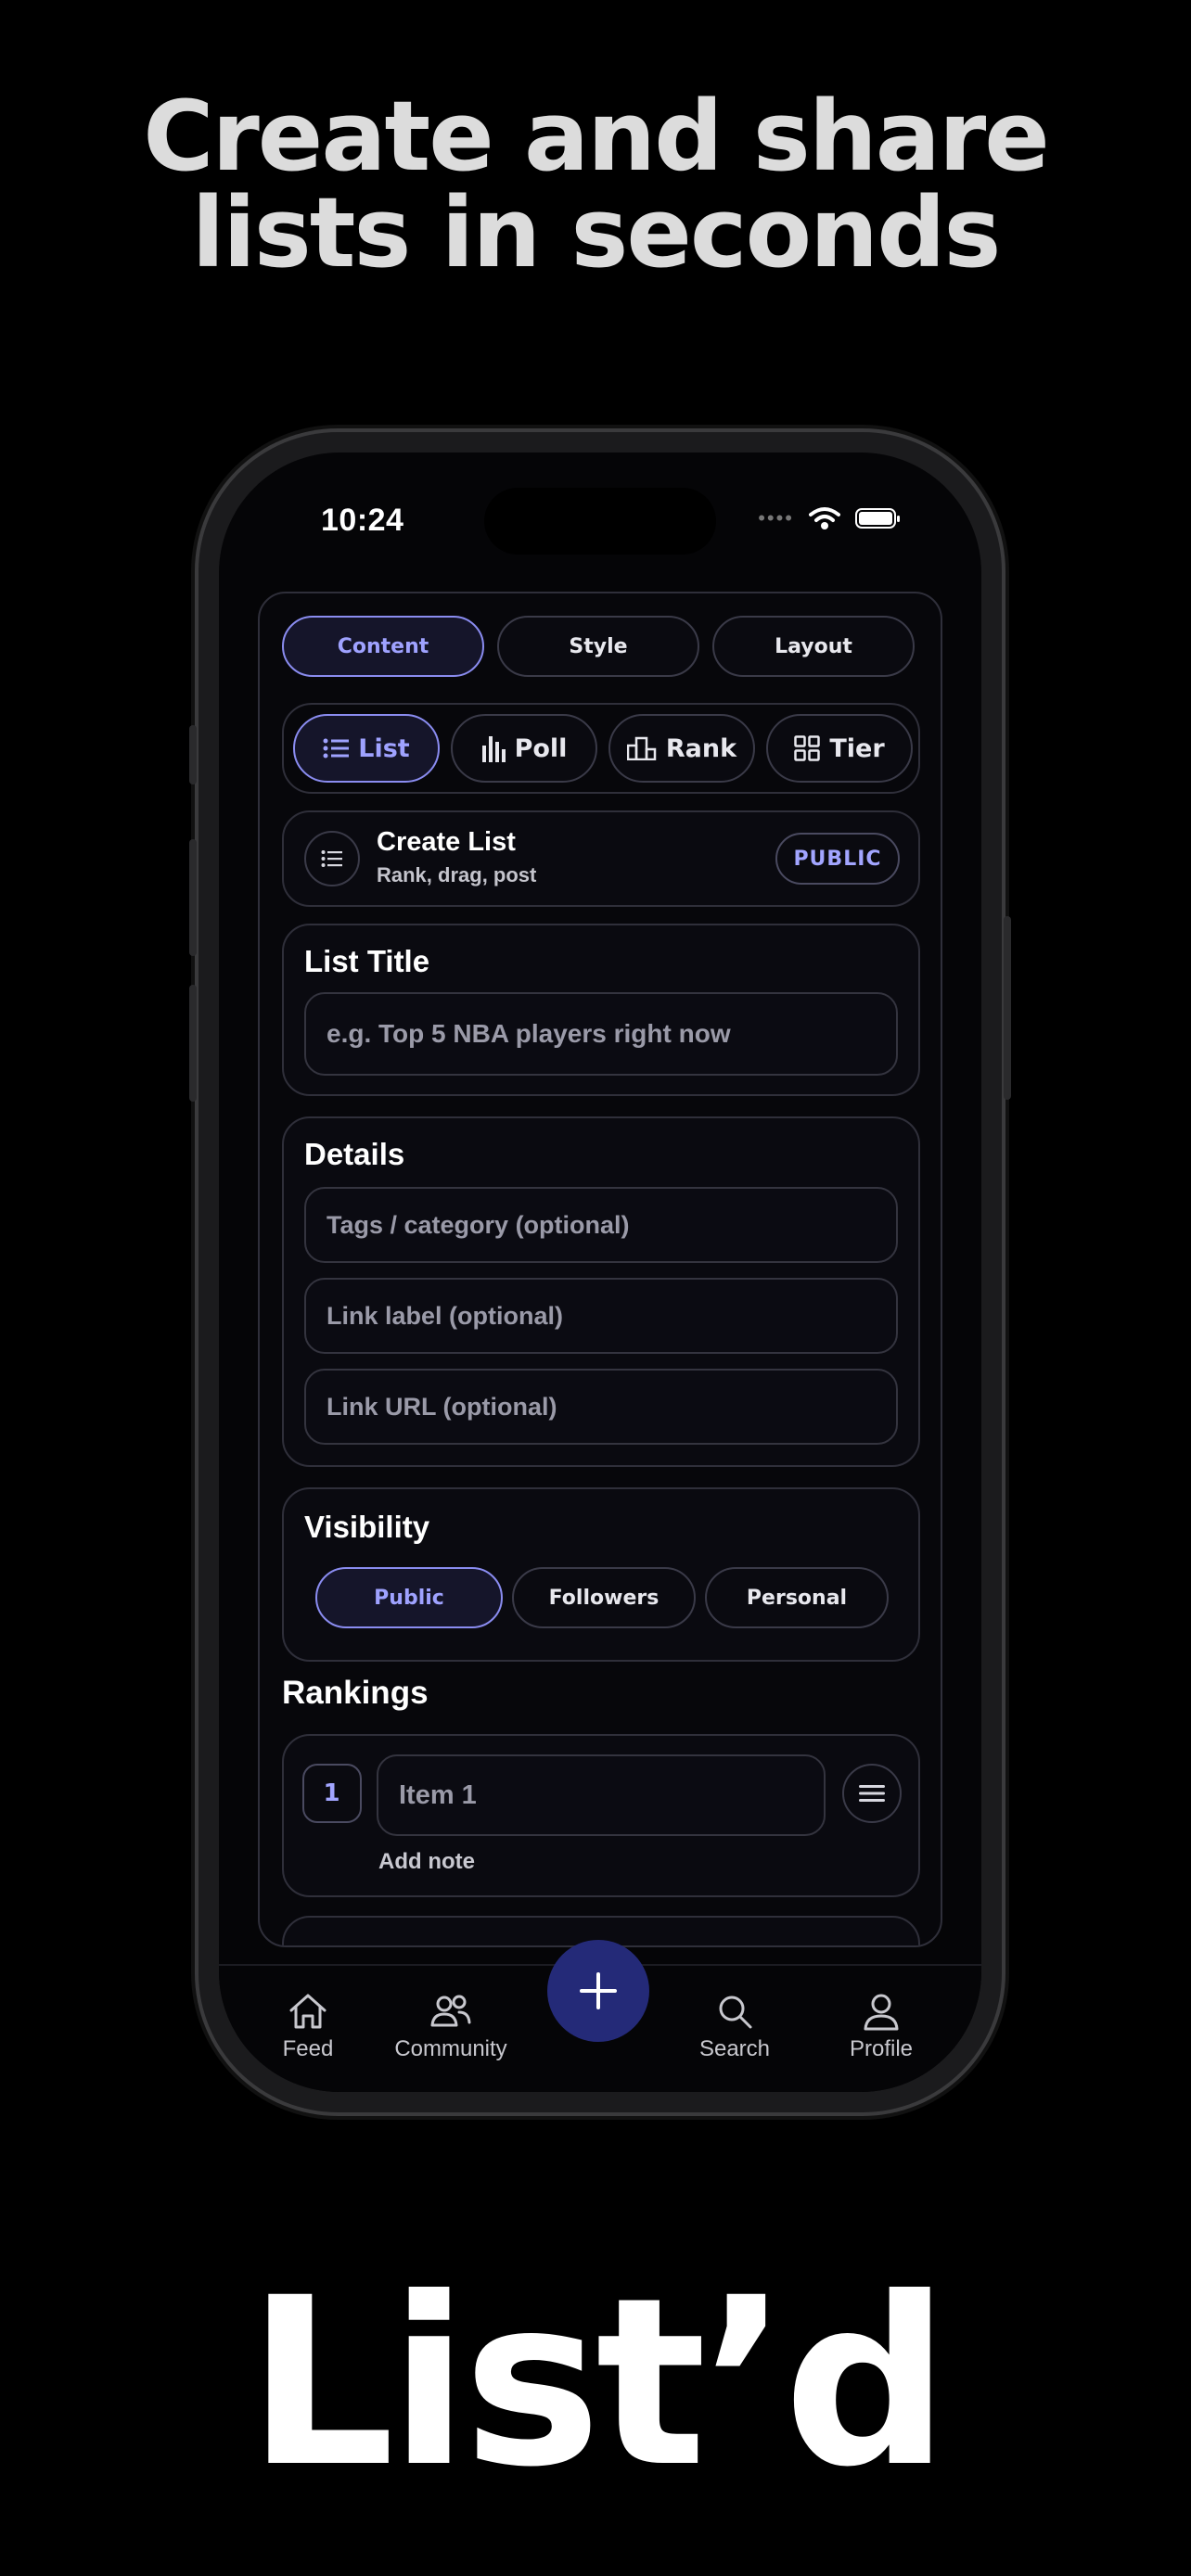 The image size is (1191, 2576). I want to click on add-note-link: Add note, so click(426, 1862).